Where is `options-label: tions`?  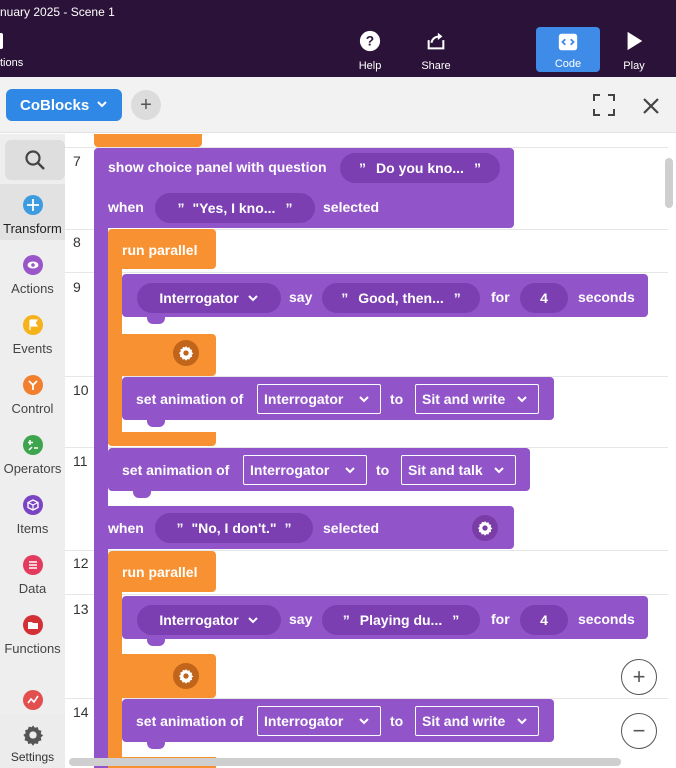 options-label: tions is located at coordinates (11, 63).